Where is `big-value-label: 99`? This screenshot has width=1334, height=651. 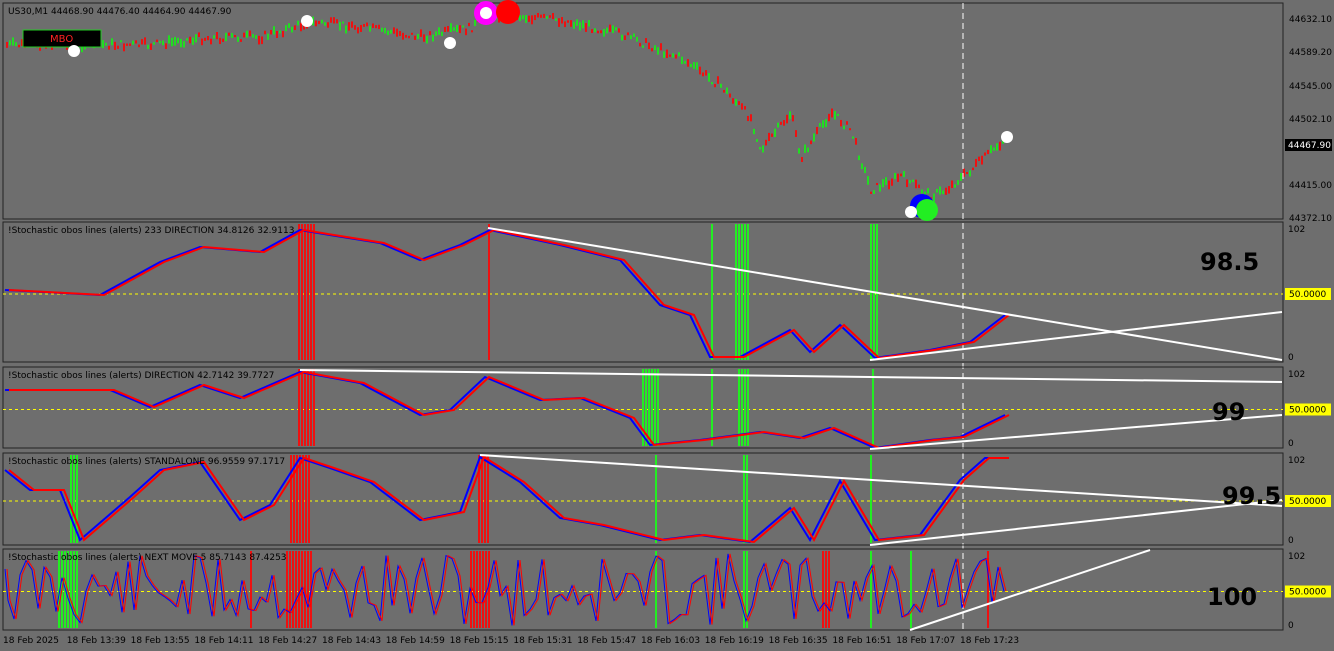 big-value-label: 99 is located at coordinates (1228, 412).